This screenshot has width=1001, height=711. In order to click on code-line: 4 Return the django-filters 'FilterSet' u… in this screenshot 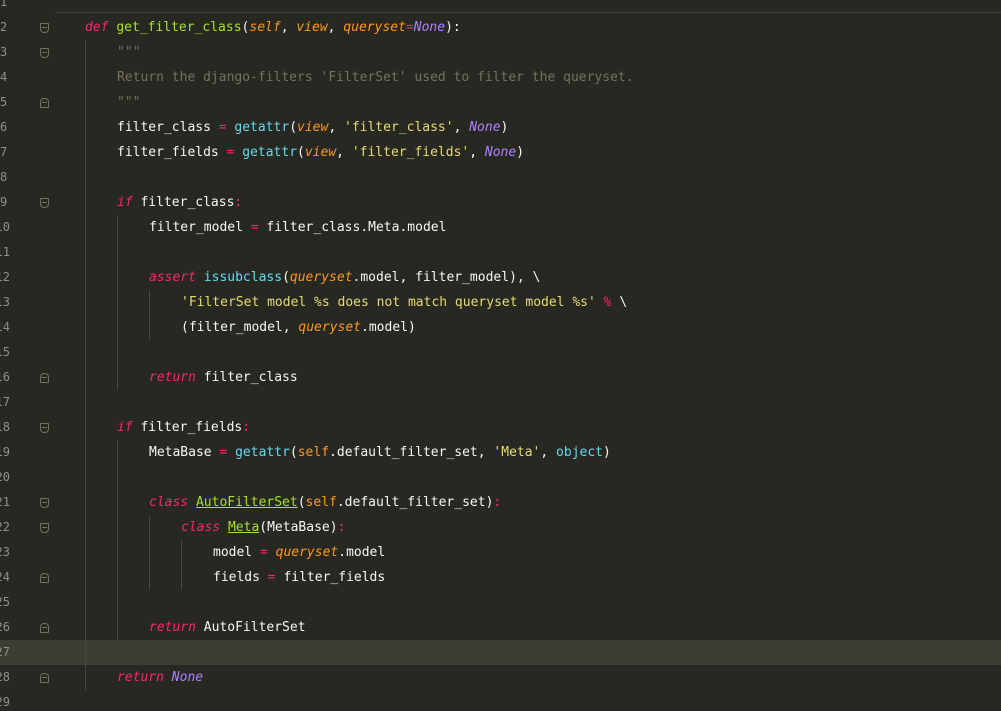, I will do `click(500, 77)`.